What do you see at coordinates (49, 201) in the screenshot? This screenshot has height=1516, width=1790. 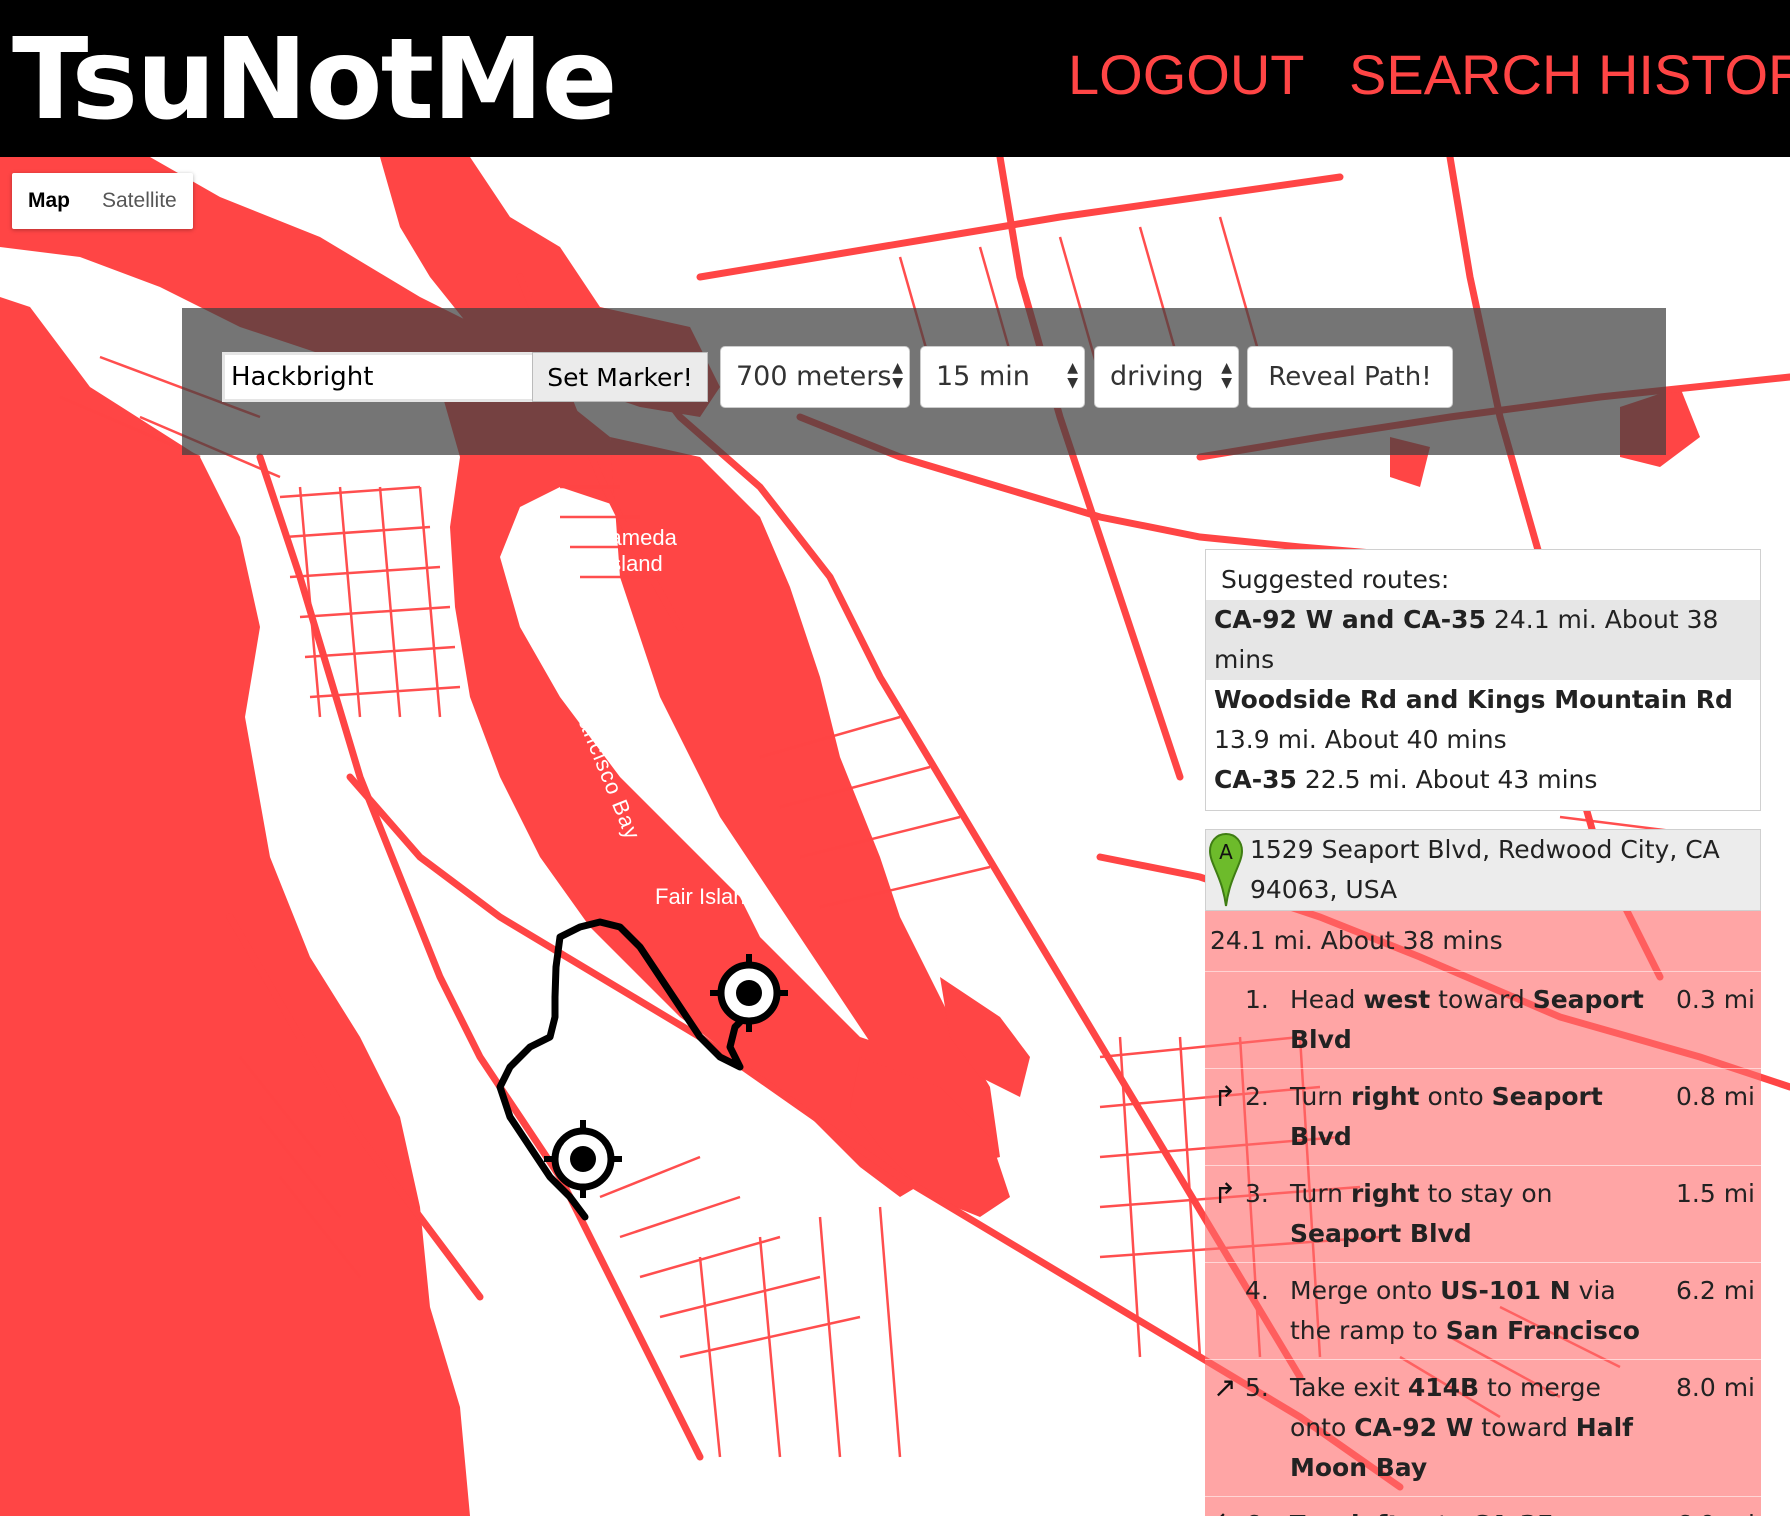 I see `map-type-map-button: Map` at bounding box center [49, 201].